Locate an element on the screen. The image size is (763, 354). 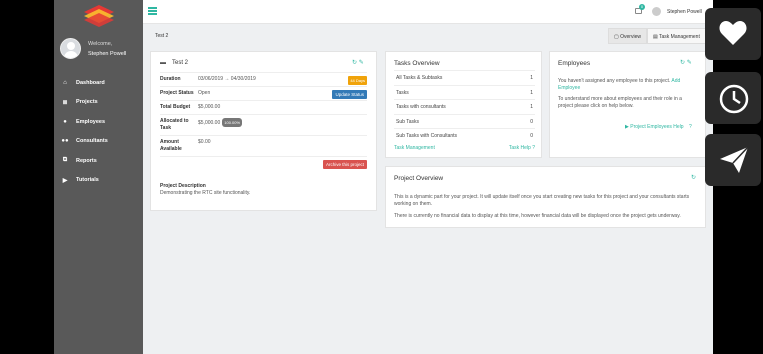
list-item: Tasks 1 is located at coordinates (464, 92).